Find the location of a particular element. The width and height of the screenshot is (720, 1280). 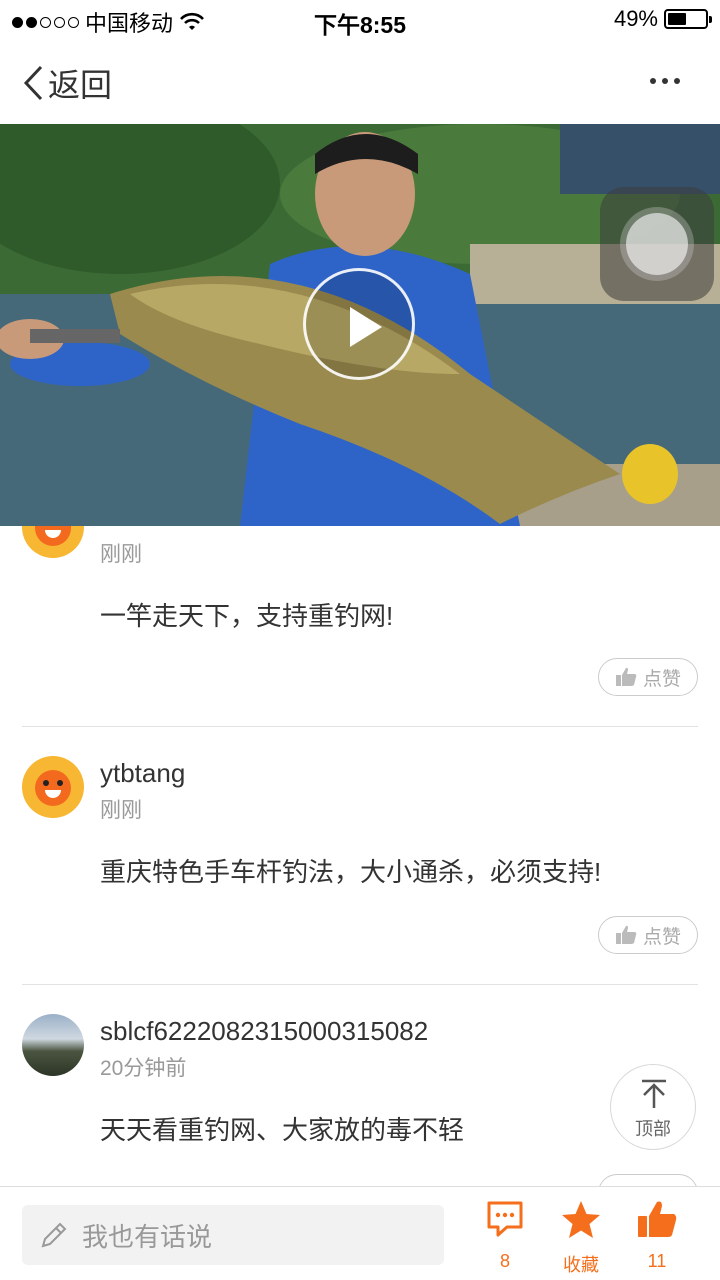

comment-time: 20分钟前 is located at coordinates (143, 1068).